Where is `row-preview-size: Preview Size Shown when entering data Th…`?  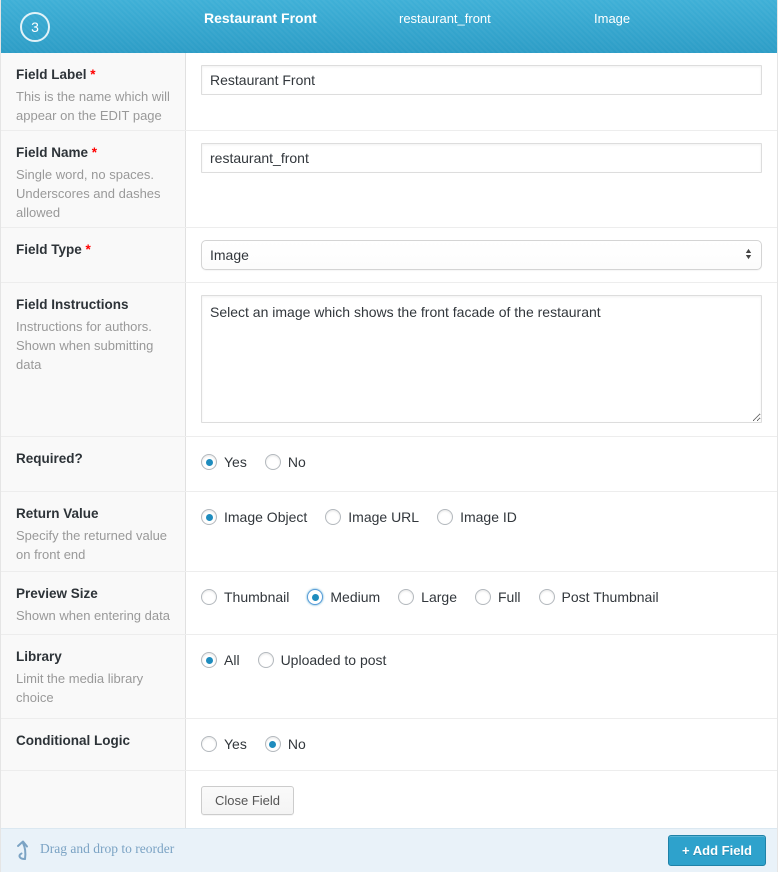 row-preview-size: Preview Size Shown when entering data Th… is located at coordinates (389, 603).